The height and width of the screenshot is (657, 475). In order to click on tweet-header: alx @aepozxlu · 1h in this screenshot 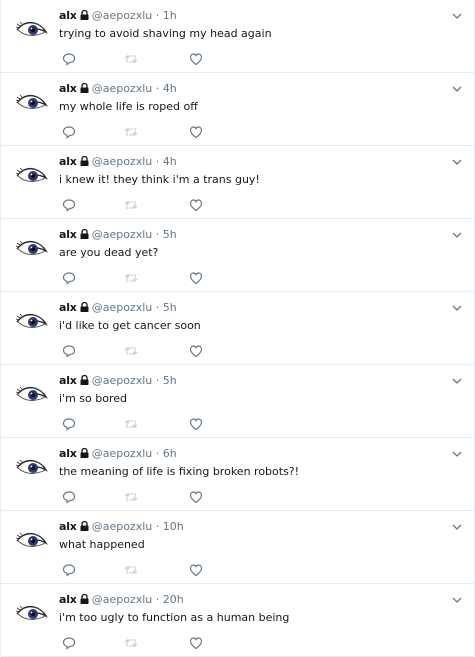, I will do `click(118, 16)`.